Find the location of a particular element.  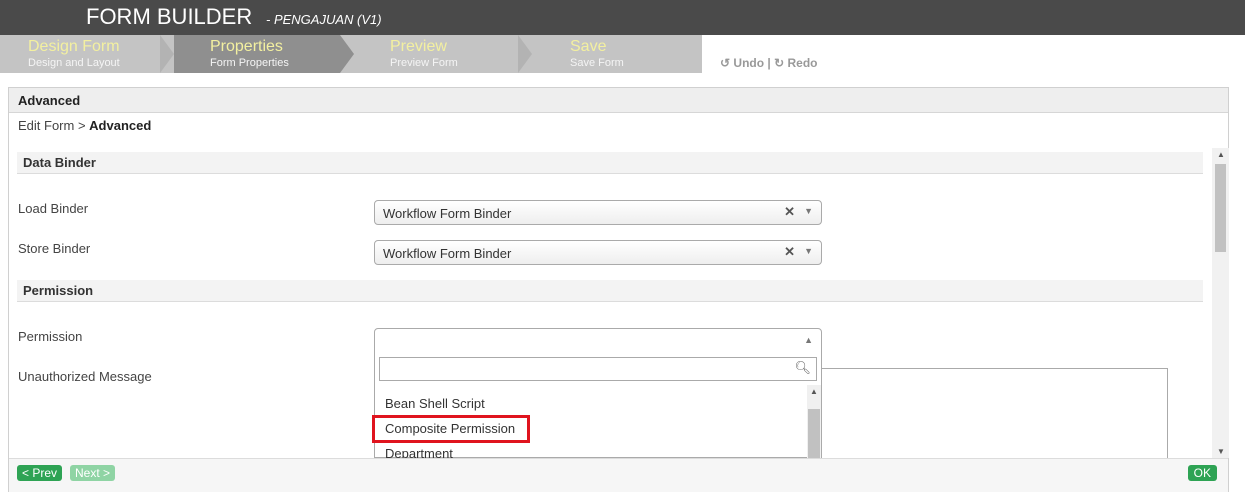

options-scrollbar: ▲ is located at coordinates (814, 422).